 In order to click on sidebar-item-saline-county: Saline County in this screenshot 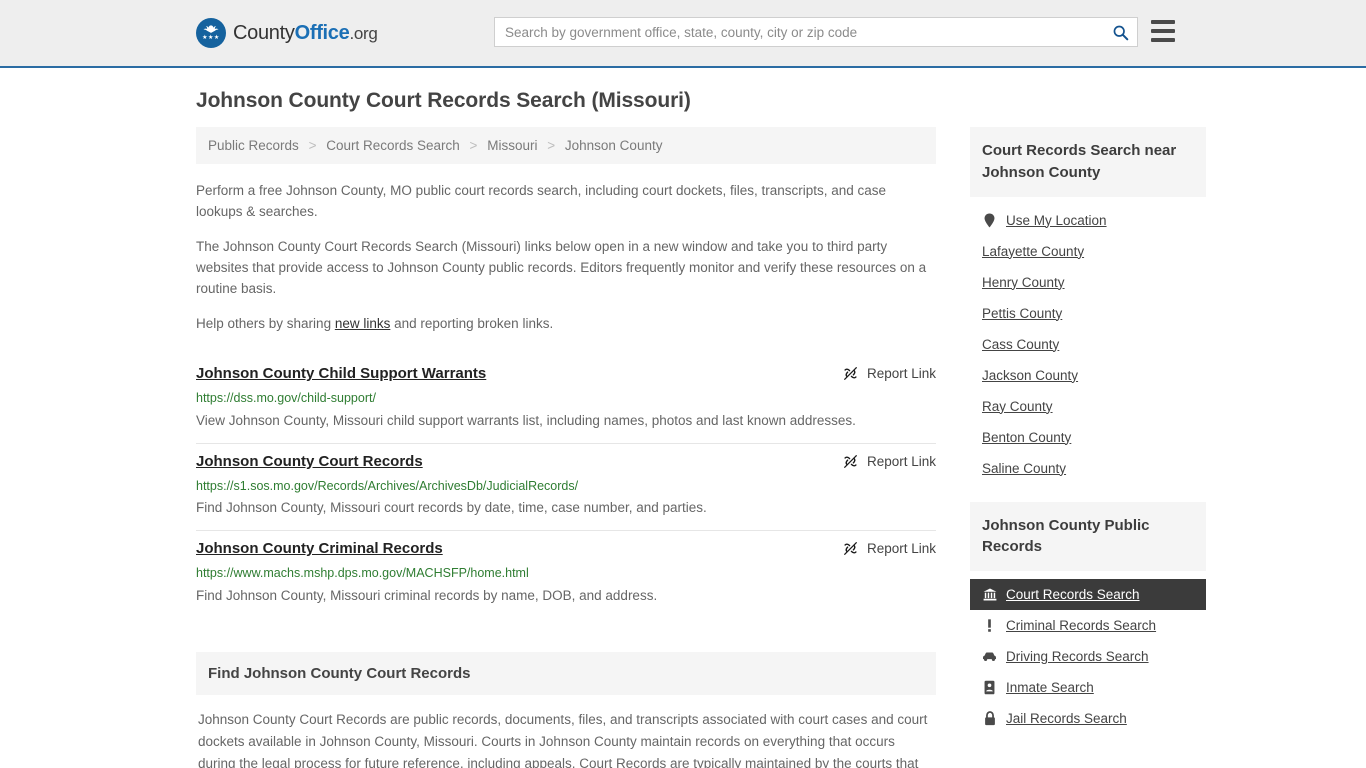, I will do `click(1088, 468)`.